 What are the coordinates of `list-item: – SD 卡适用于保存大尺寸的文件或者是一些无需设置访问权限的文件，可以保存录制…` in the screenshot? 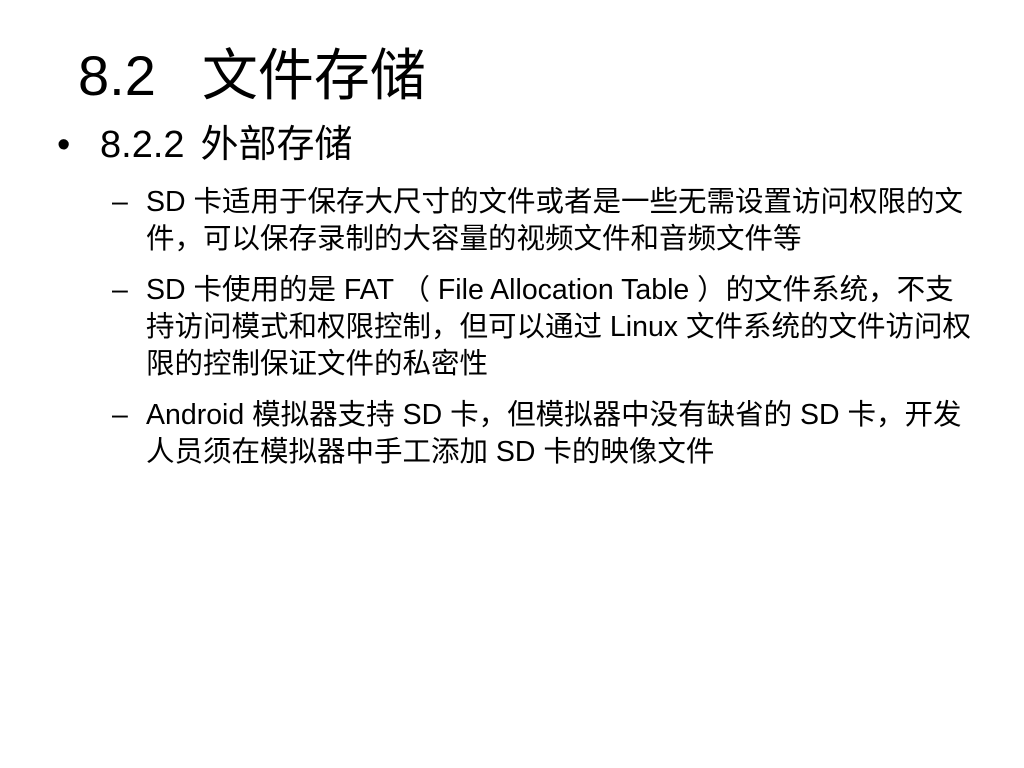 It's located at (542, 221).